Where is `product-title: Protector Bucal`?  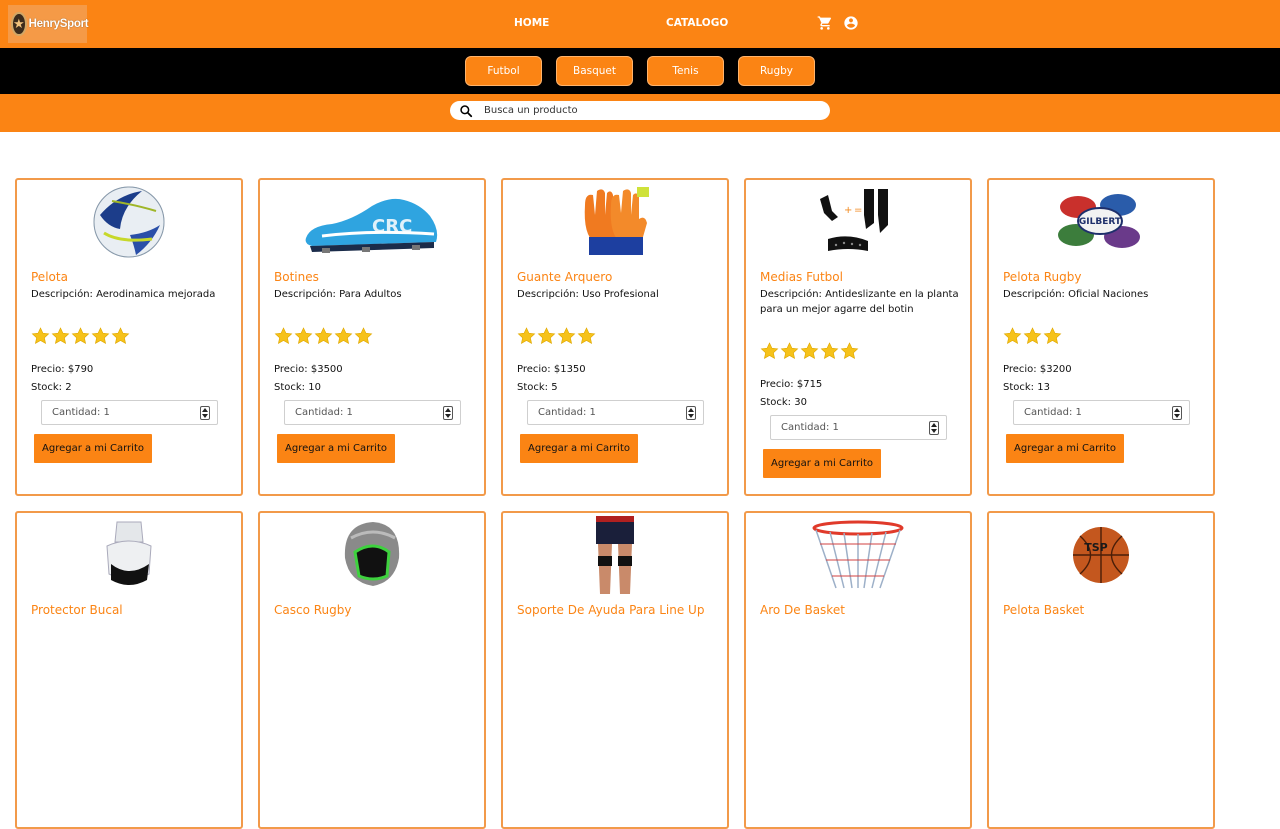
product-title: Protector Bucal is located at coordinates (77, 610).